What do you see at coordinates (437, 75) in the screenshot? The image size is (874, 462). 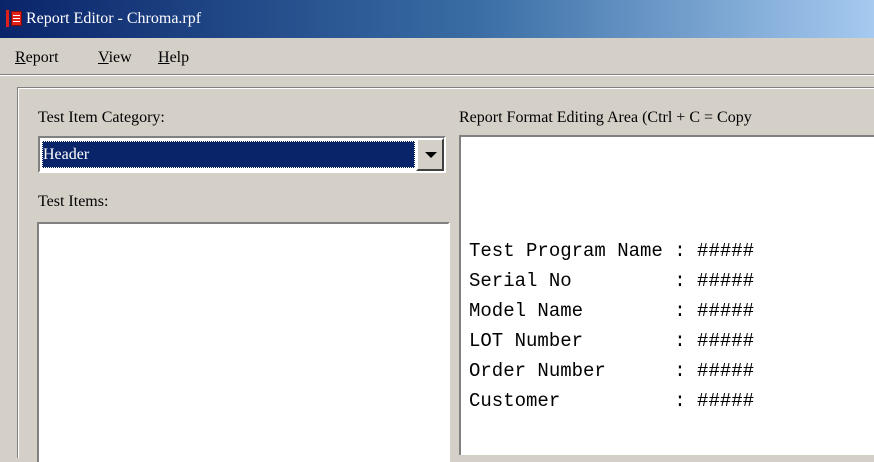 I see `menu-separator` at bounding box center [437, 75].